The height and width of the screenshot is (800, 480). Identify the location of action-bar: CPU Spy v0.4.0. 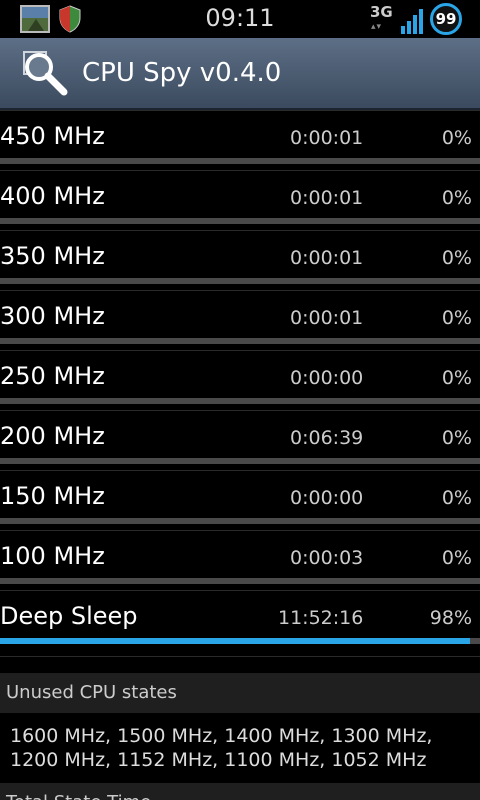
(240, 74).